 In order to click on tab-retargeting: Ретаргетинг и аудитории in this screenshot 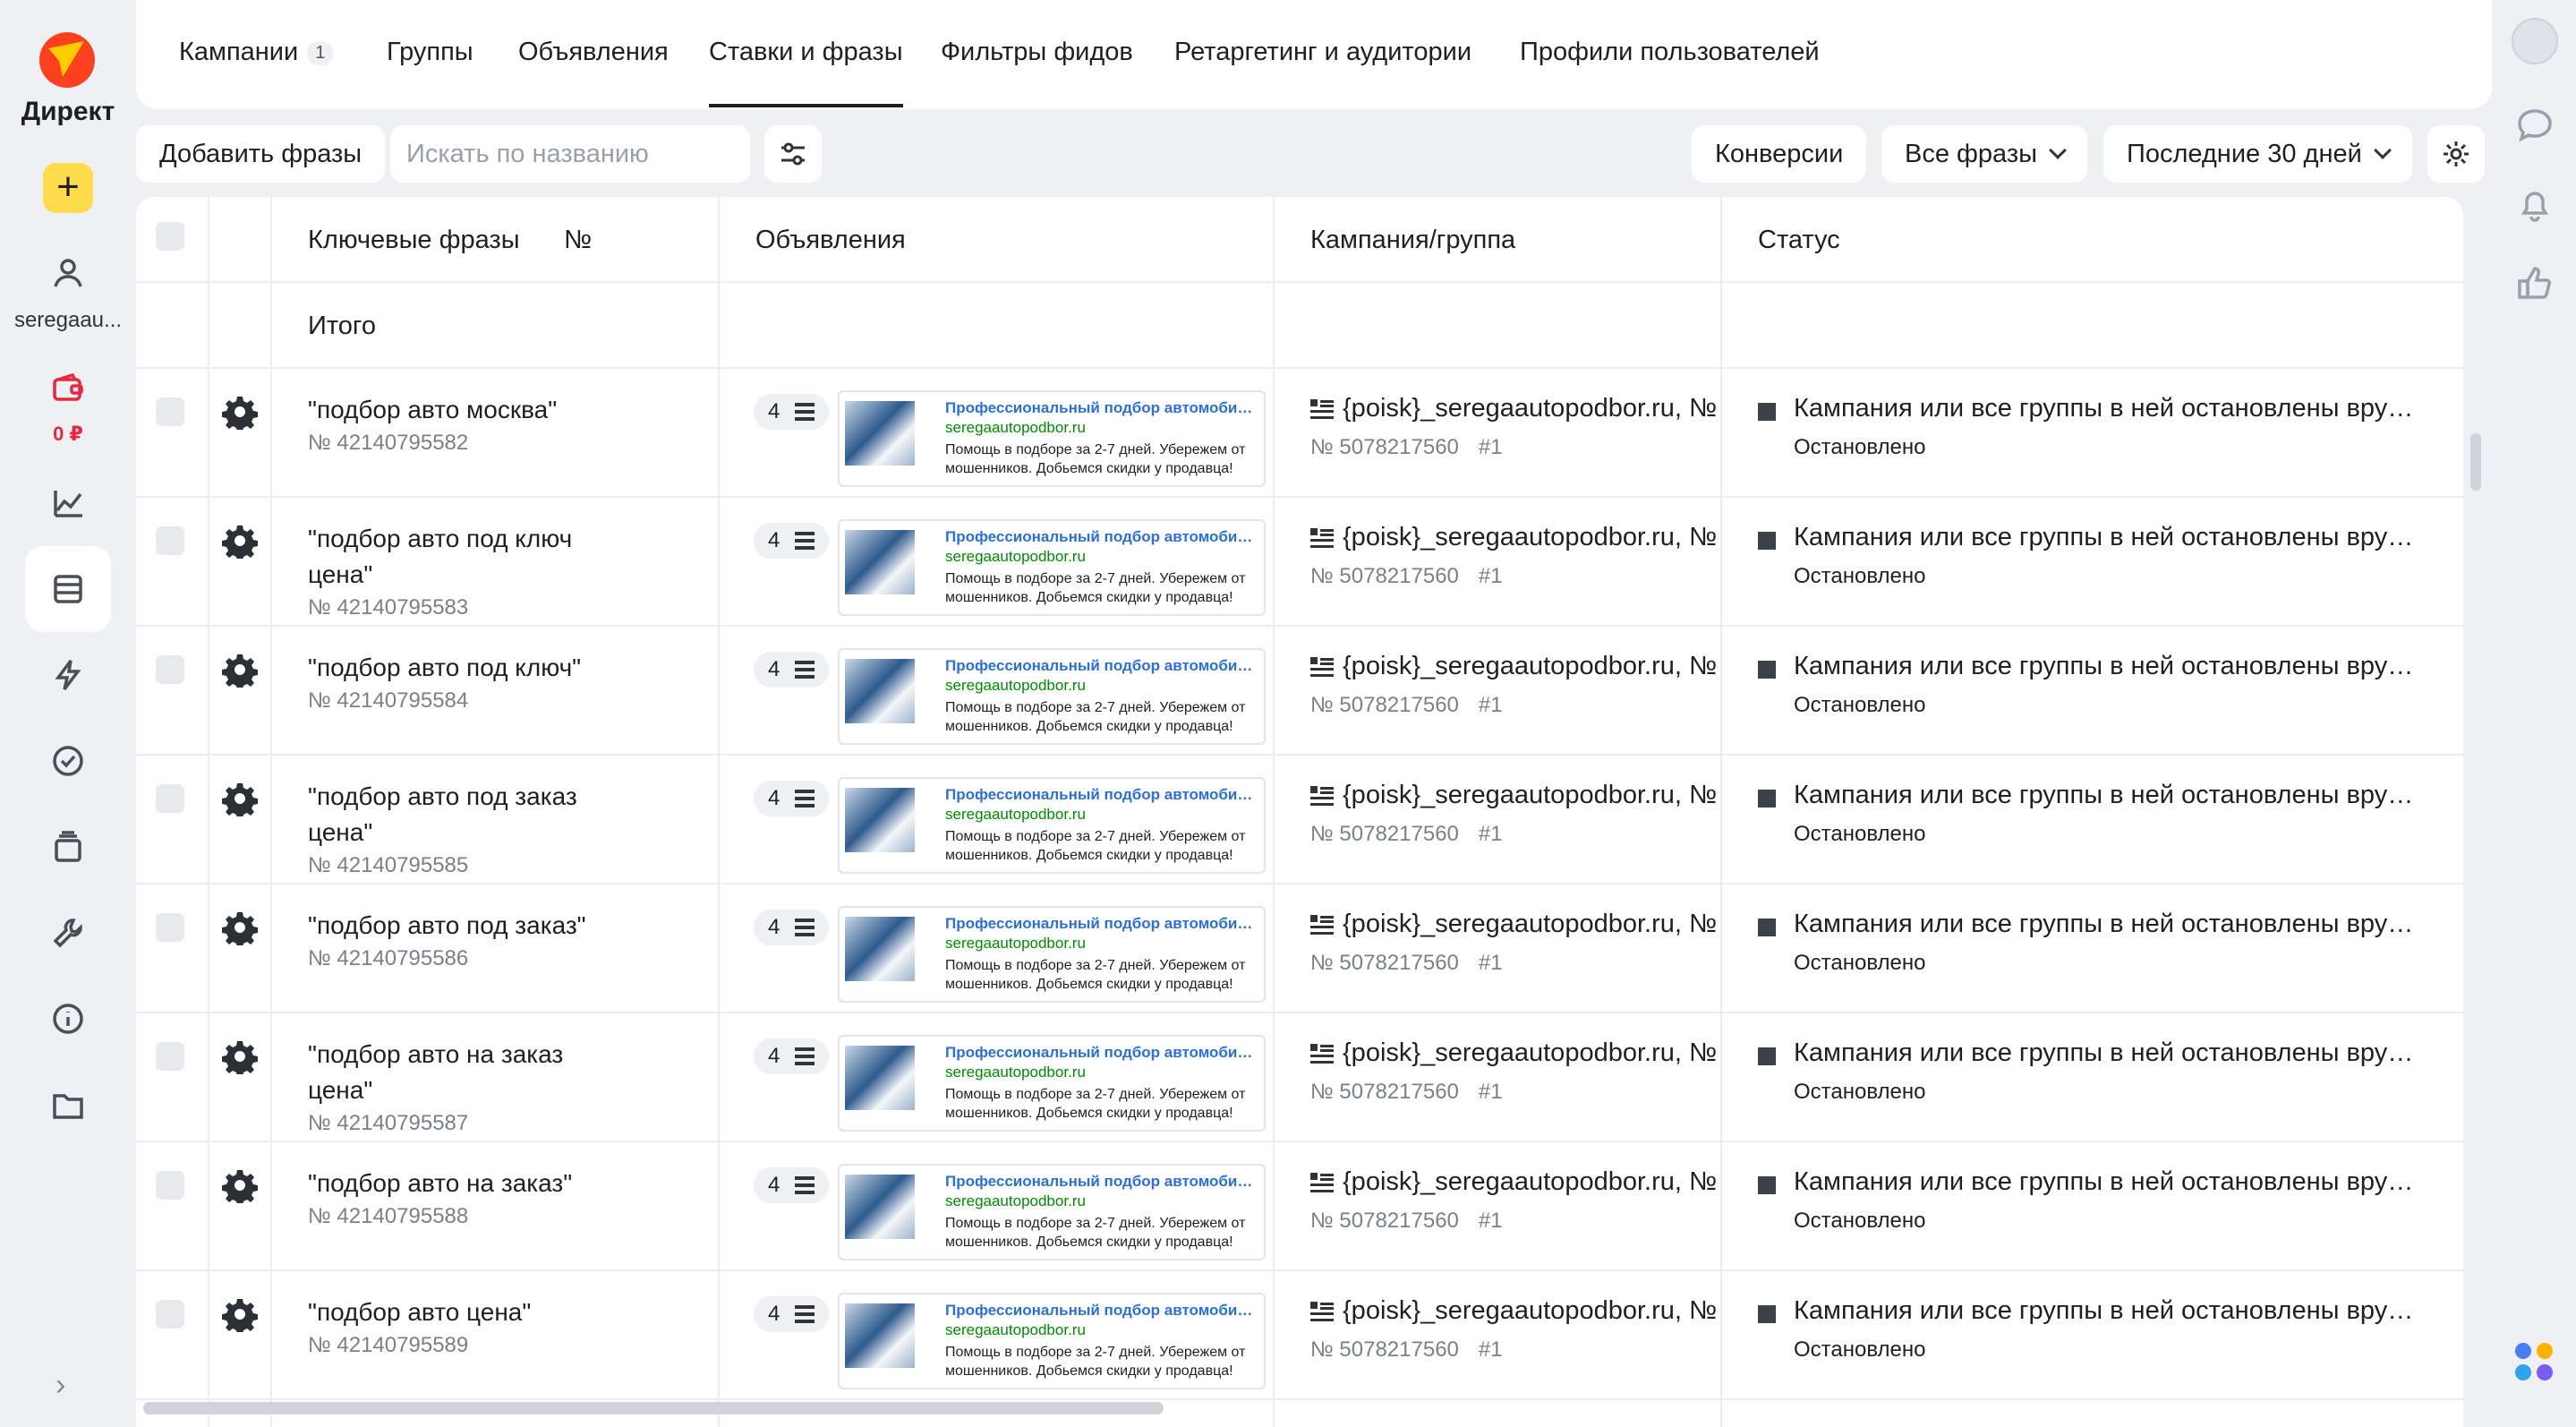, I will do `click(1322, 53)`.